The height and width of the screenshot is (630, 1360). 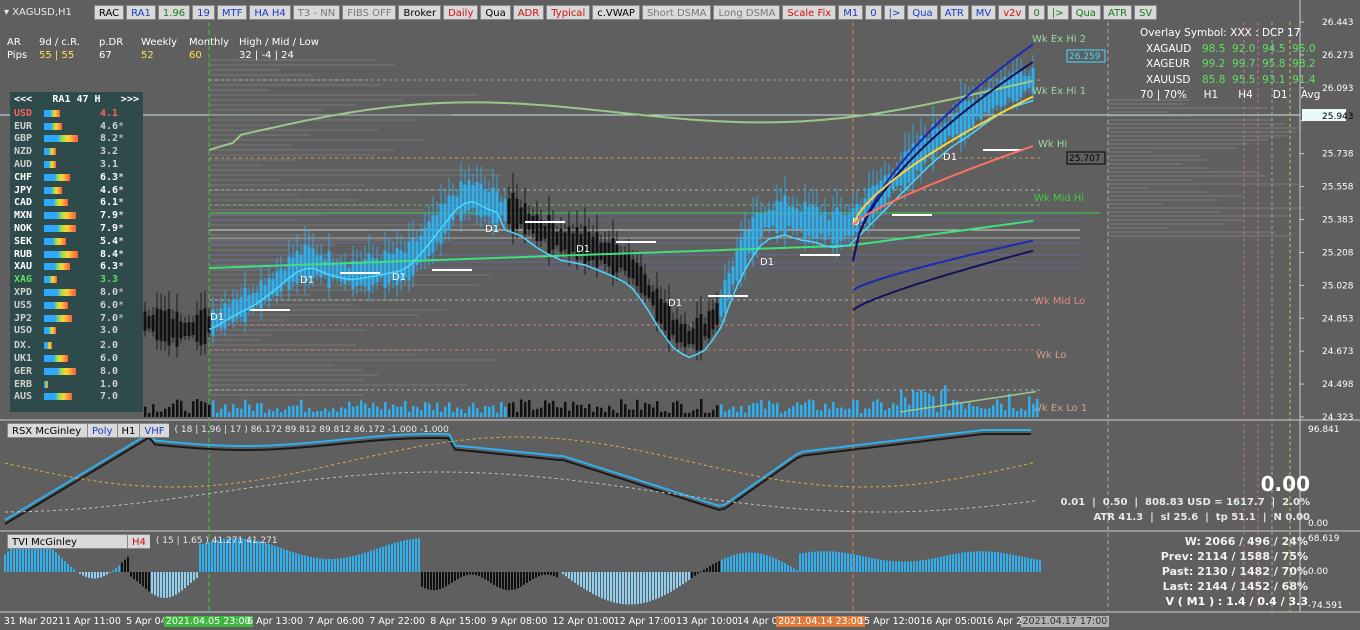 I want to click on toolbar-button-m1: M1, so click(x=851, y=12).